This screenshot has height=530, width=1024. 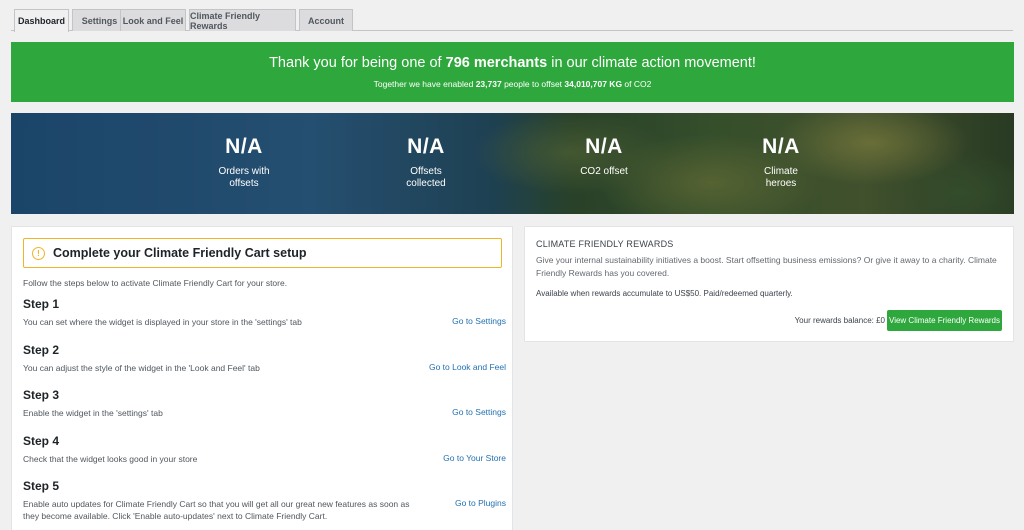 I want to click on stat-label: CO2 offset, so click(x=604, y=172).